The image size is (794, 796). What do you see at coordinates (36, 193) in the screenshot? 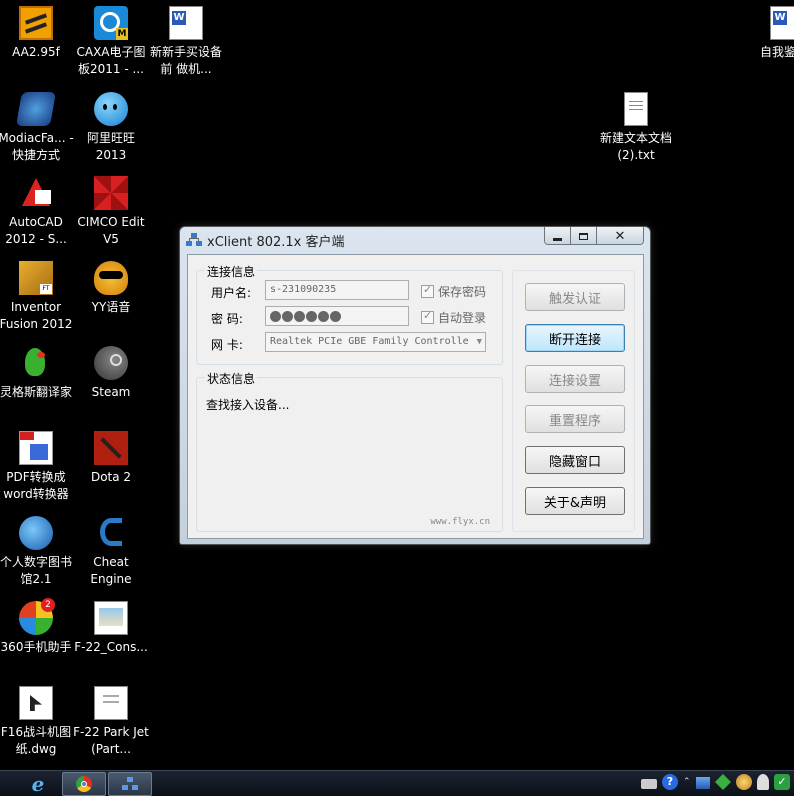
I see `autocad-app-icon` at bounding box center [36, 193].